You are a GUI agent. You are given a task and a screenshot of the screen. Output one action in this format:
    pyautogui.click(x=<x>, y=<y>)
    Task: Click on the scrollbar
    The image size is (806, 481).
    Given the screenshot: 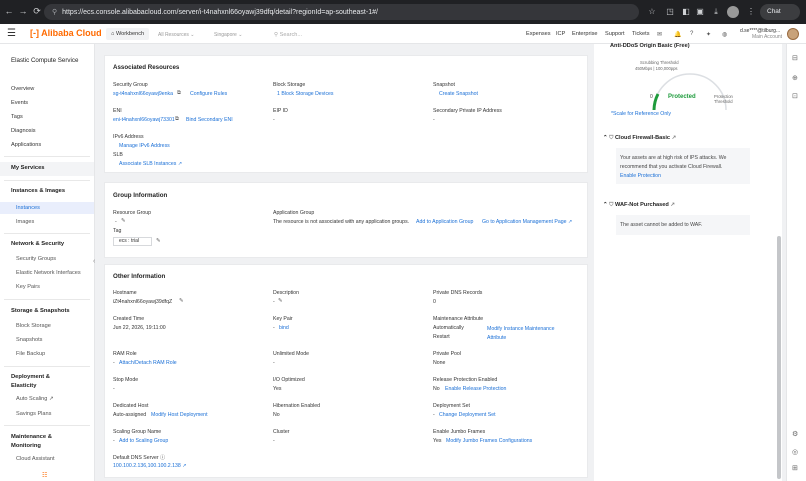 What is the action you would take?
    pyautogui.click(x=779, y=357)
    